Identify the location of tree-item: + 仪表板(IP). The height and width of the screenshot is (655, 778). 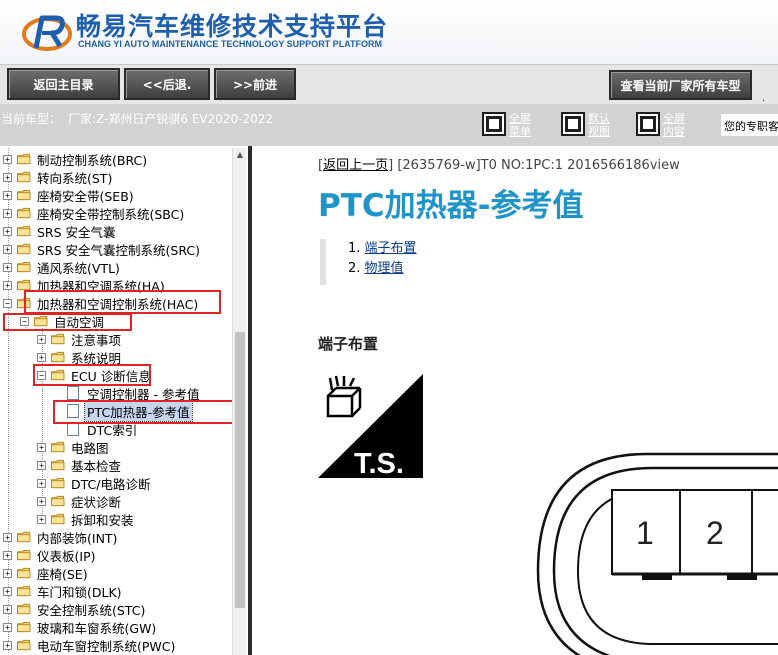
(50, 555).